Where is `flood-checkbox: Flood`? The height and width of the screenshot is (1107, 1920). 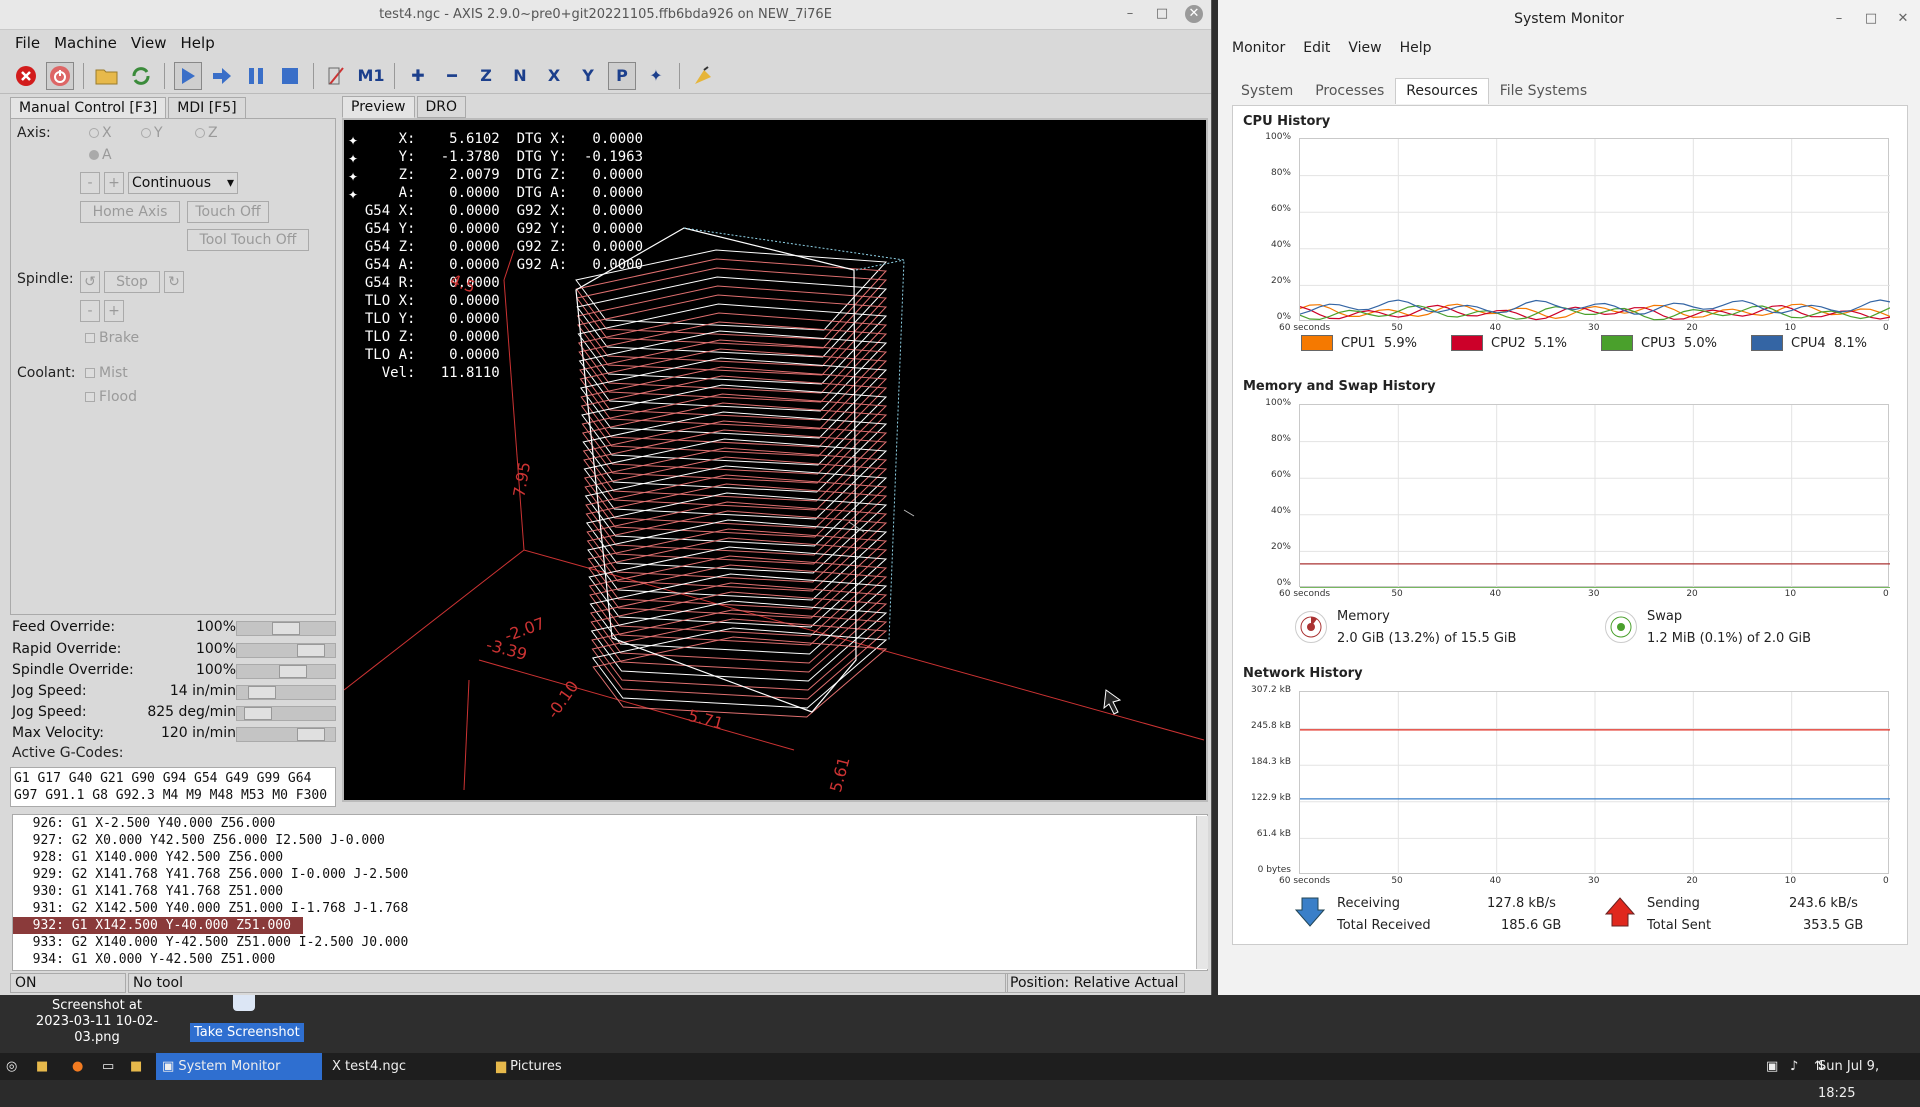 flood-checkbox: Flood is located at coordinates (111, 397).